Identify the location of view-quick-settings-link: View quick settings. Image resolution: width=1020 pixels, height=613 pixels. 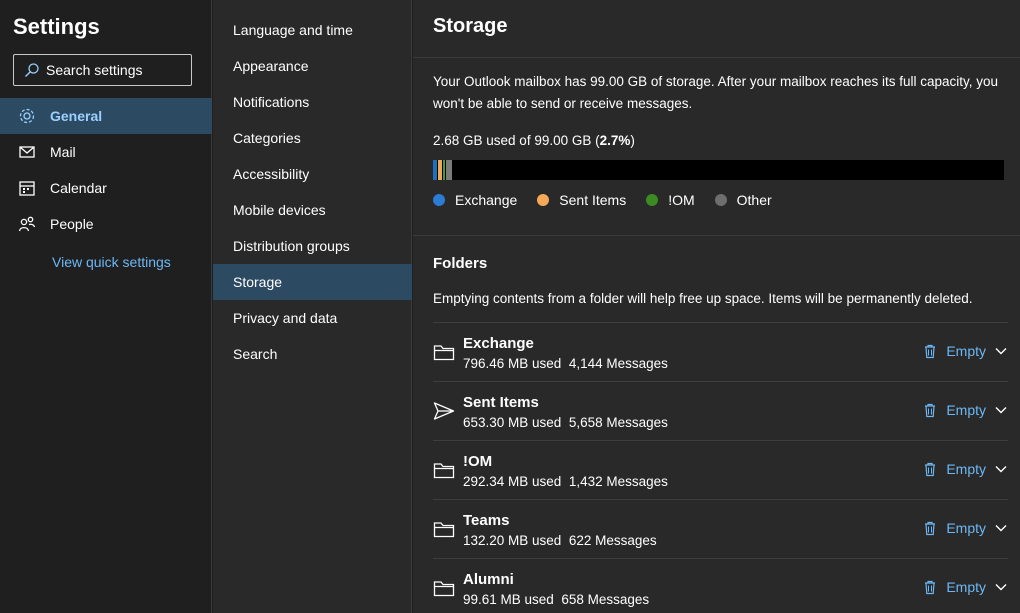
(111, 262).